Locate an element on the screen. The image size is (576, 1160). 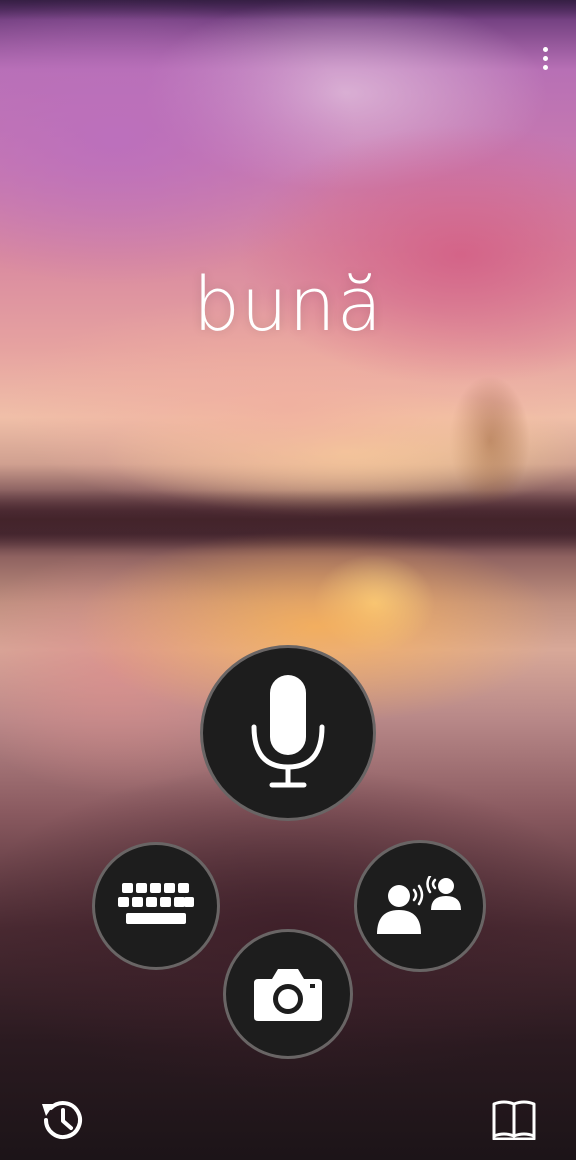
phrasebook-button is located at coordinates (514, 1120).